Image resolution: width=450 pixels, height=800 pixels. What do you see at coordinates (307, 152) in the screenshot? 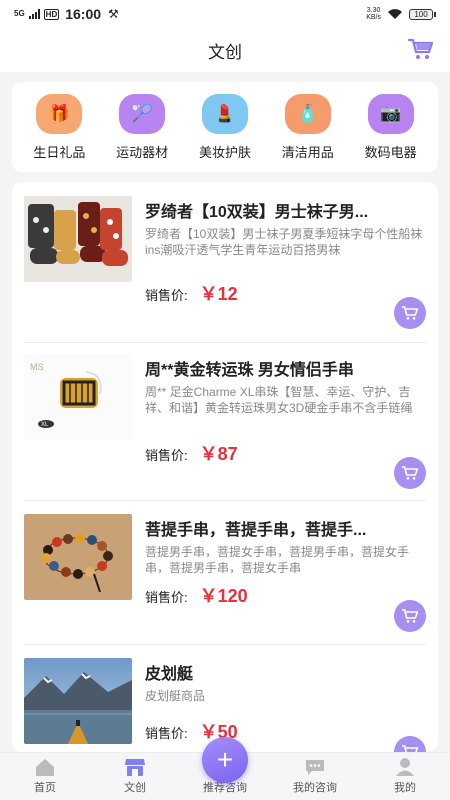
I see `category-label: 清洁用品` at bounding box center [307, 152].